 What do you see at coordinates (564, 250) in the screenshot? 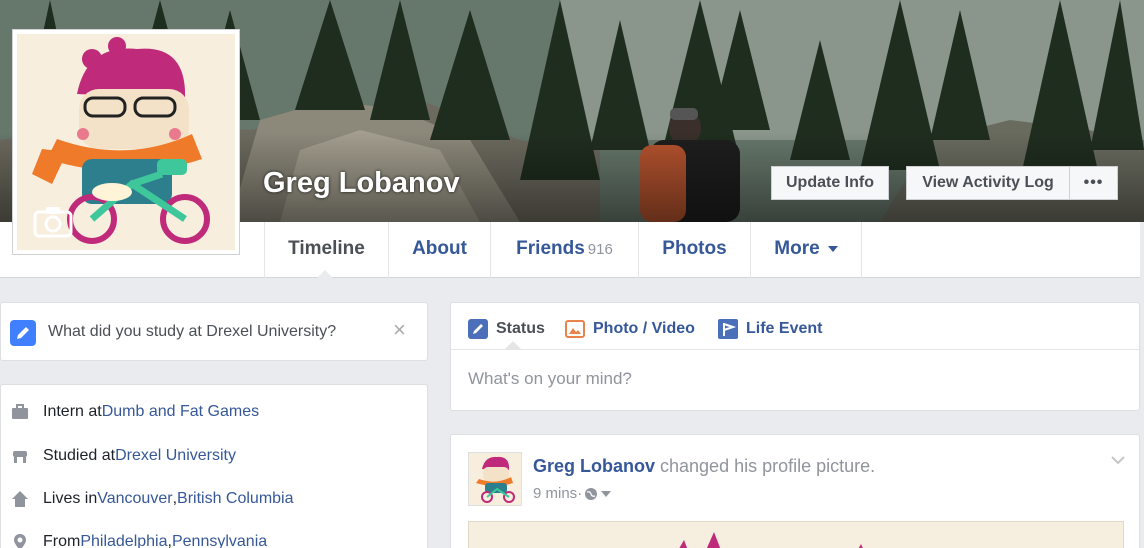
I see `tab-friends: Friends 916` at bounding box center [564, 250].